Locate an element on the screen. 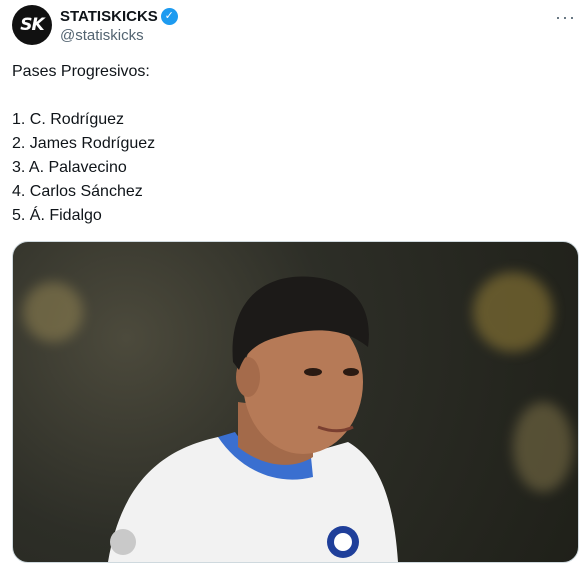 The image size is (588, 563). tweet-line: 3. A. Palavecino is located at coordinates (69, 167).